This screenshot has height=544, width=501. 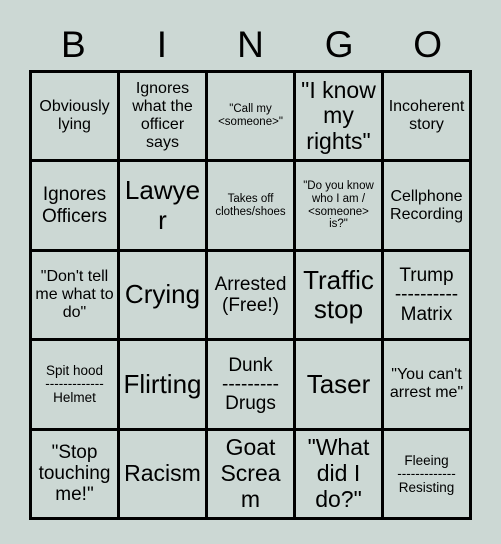 I want to click on bingo-cell-label: Arrested (Free!), so click(x=250, y=294).